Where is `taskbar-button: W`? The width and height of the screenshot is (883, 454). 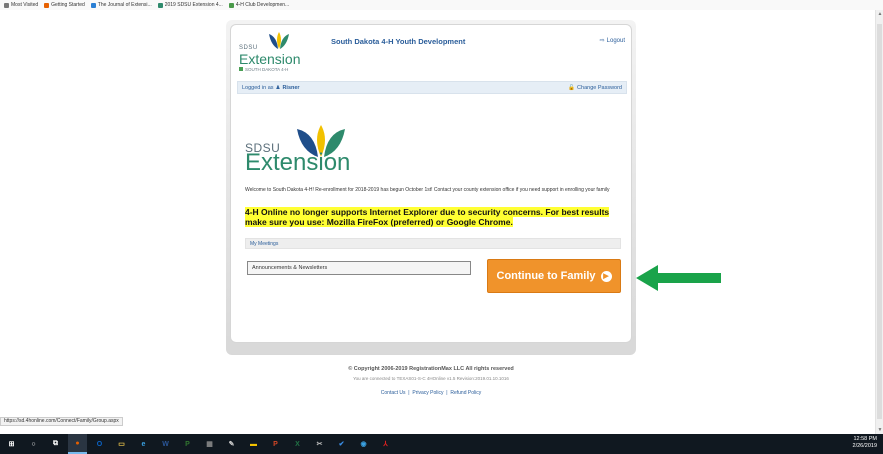 taskbar-button: W is located at coordinates (165, 444).